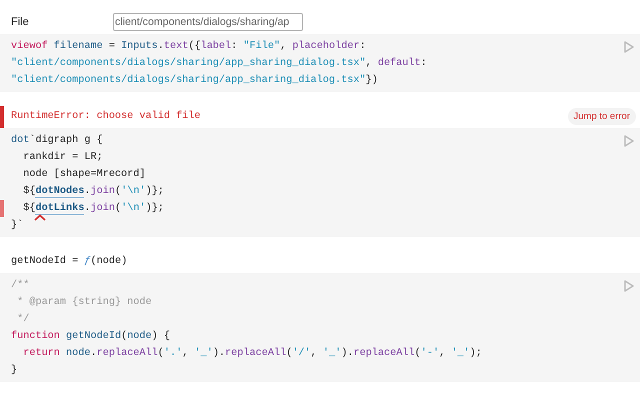 The width and height of the screenshot is (640, 400). What do you see at coordinates (23, 319) in the screenshot?
I see `code-line: */` at bounding box center [23, 319].